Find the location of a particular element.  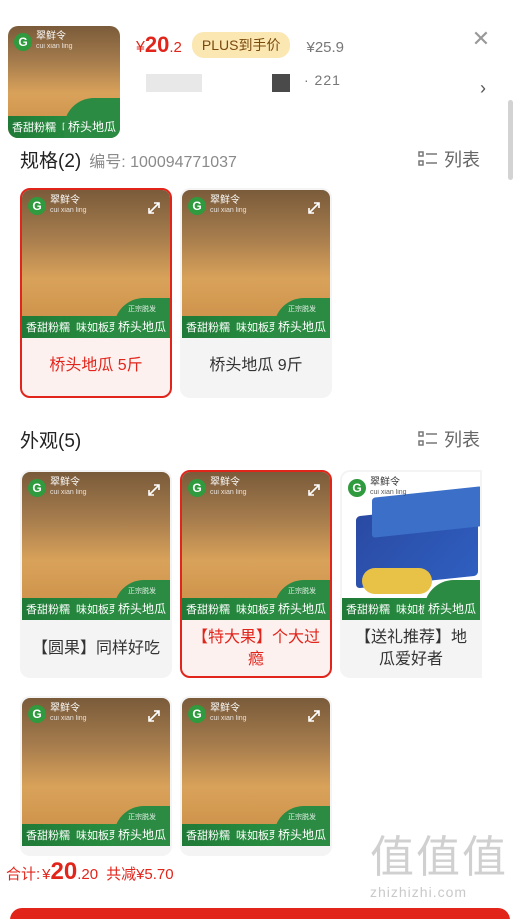

appearance-list-toggle: 列表 is located at coordinates (449, 439).